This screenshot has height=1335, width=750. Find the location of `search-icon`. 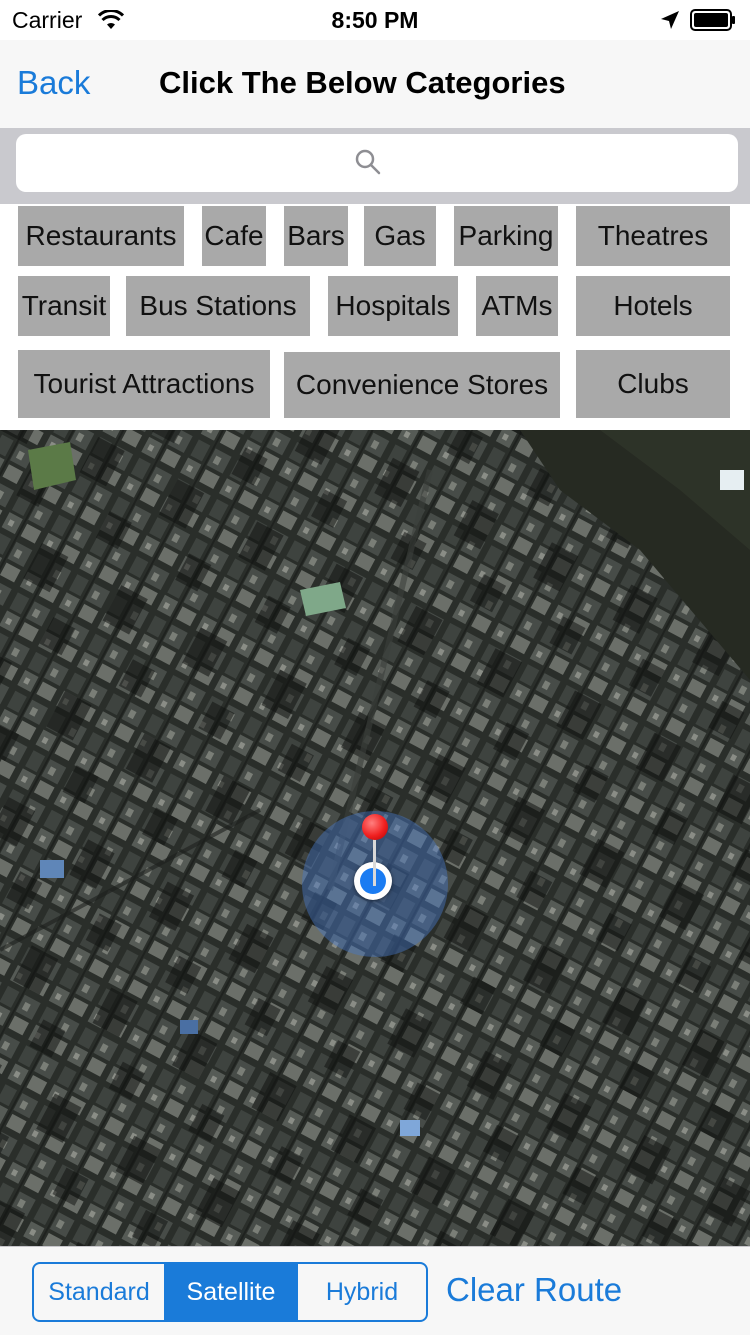

search-icon is located at coordinates (368, 162).